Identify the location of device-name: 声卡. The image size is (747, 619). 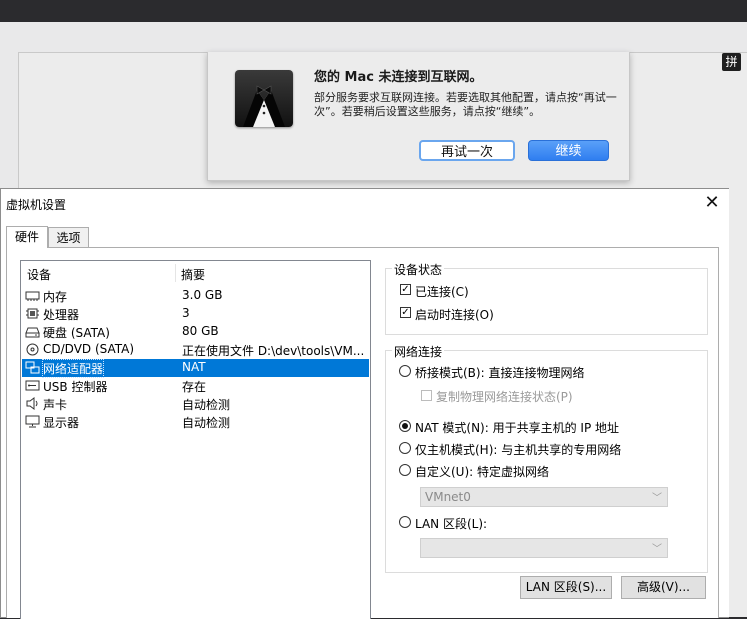
(55, 405).